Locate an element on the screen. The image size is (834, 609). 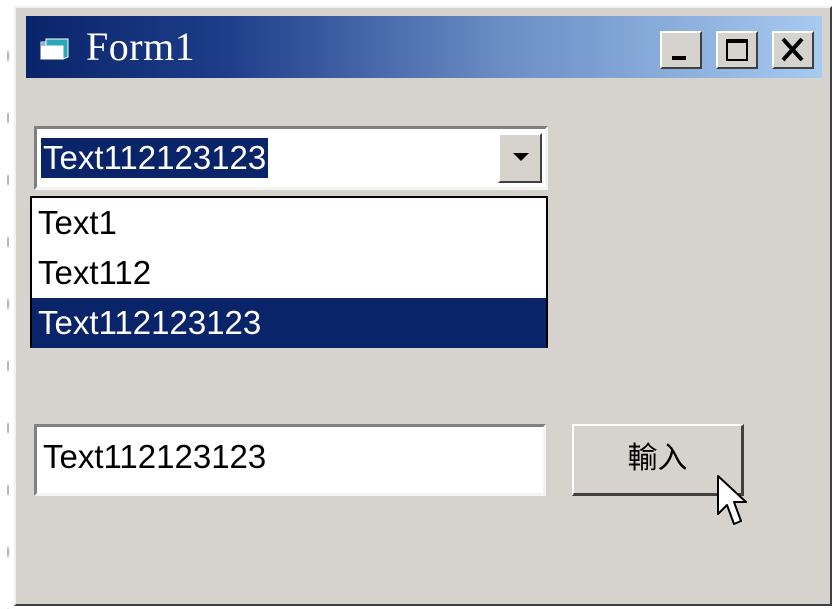
list-item-selected: Text112123123 is located at coordinates (289, 323).